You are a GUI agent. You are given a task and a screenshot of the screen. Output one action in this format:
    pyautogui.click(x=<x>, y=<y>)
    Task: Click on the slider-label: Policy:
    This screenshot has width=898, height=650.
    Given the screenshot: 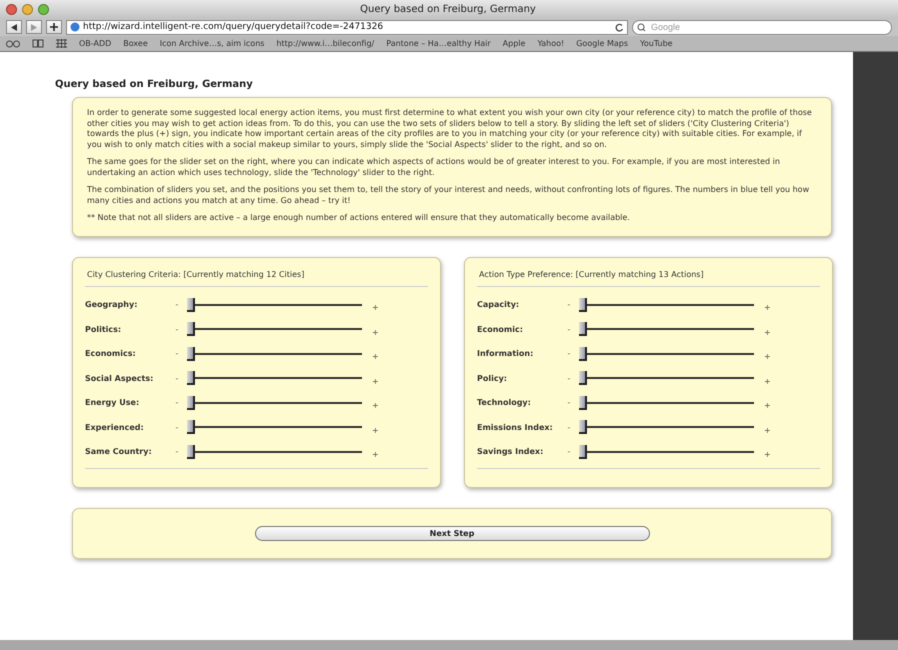 What is the action you would take?
    pyautogui.click(x=492, y=378)
    